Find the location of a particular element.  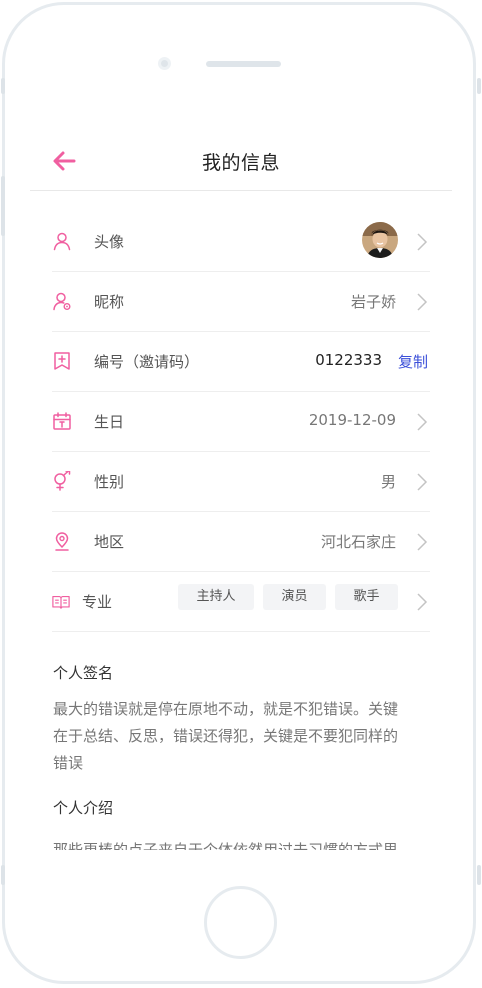

nav-bar: 我的信息 is located at coordinates (241, 154).